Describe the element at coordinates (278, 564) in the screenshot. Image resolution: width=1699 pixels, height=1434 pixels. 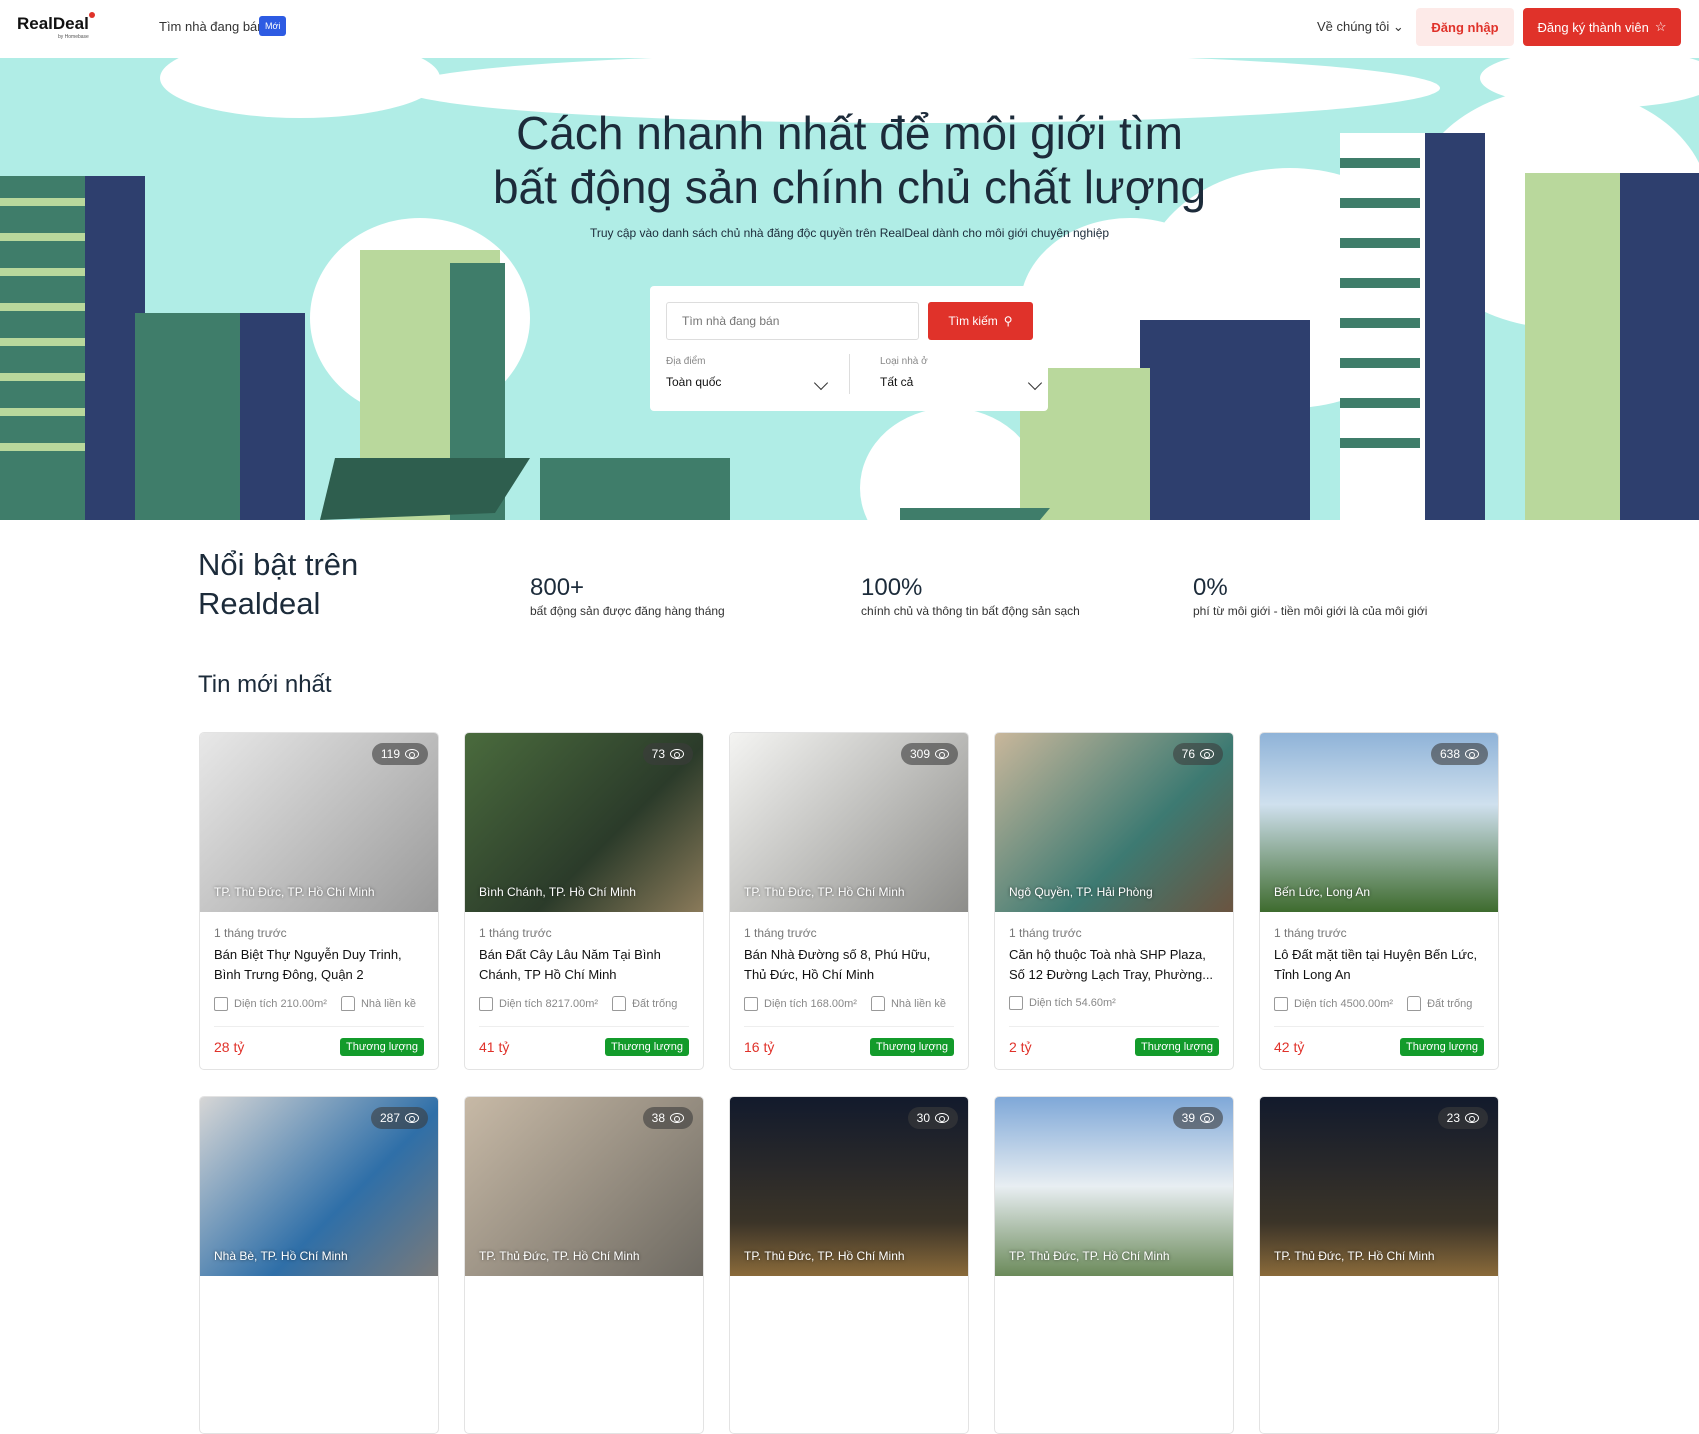
I see `featured-title-line-1: Nổi bật trên` at that location.